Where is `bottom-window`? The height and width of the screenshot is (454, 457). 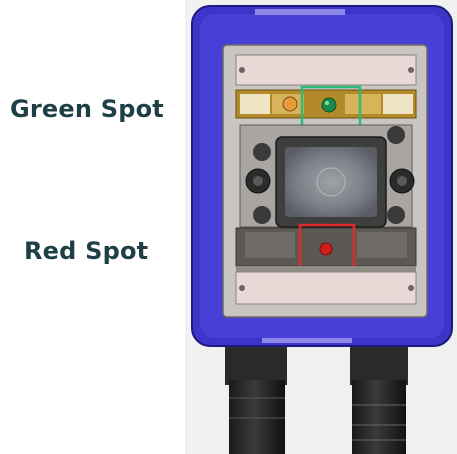 bottom-window is located at coordinates (326, 288).